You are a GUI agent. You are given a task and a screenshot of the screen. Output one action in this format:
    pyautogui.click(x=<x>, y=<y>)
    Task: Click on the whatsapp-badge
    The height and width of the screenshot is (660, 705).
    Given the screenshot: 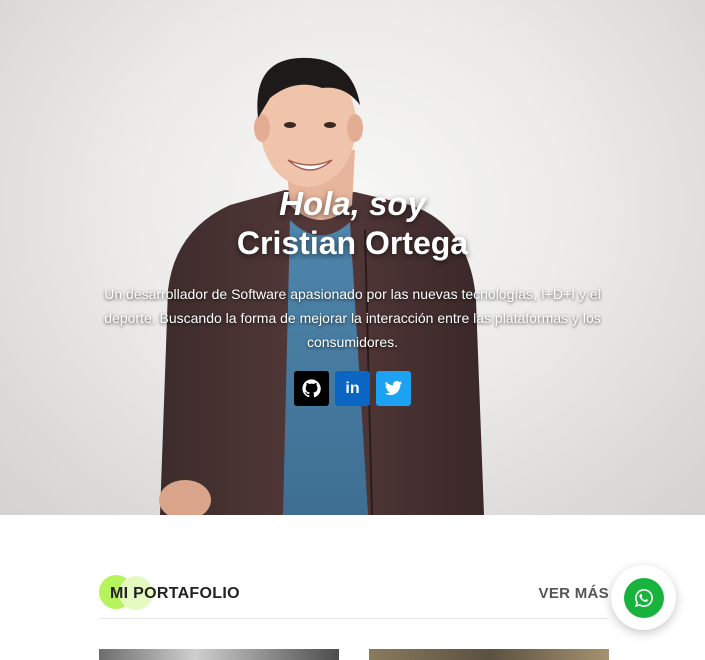 What is the action you would take?
    pyautogui.click(x=643, y=597)
    